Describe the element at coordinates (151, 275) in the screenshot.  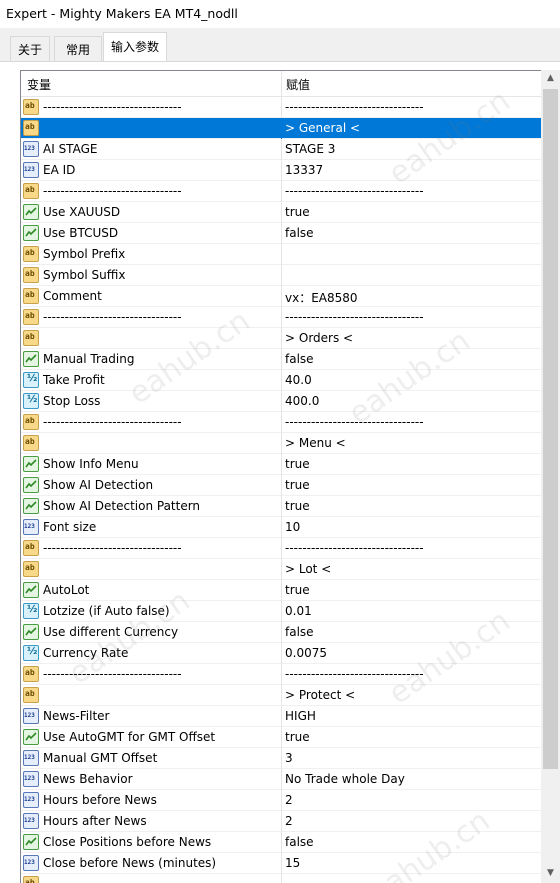
I see `variable-cell: Symbol Suffix` at that location.